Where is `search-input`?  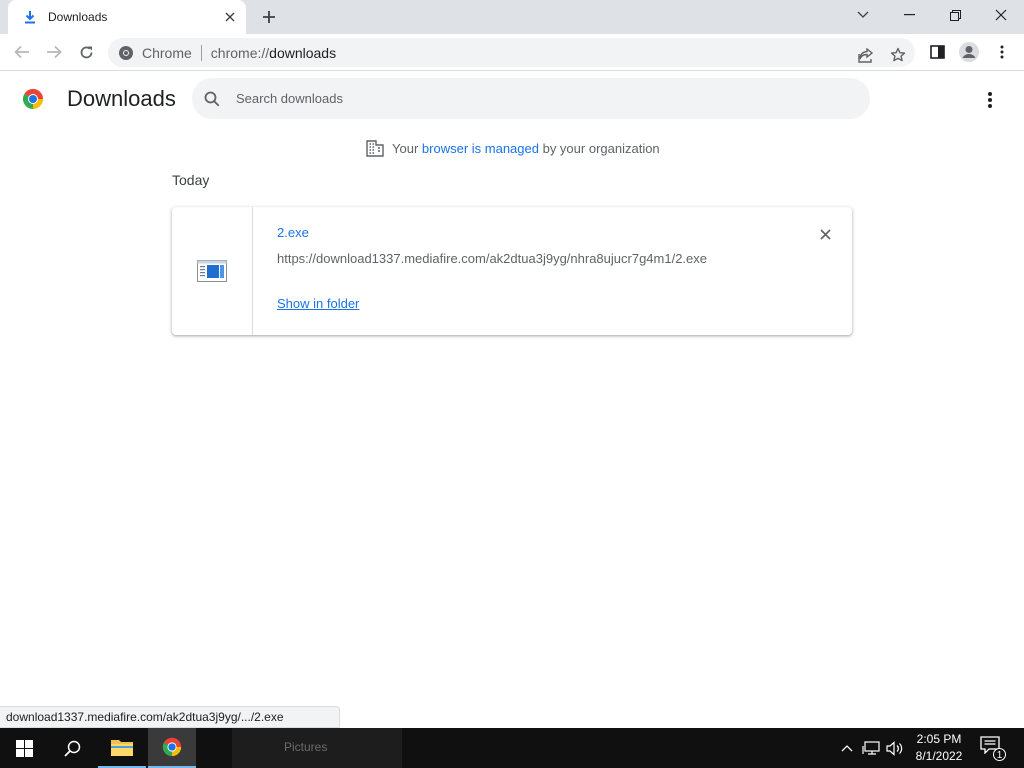 search-input is located at coordinates (526, 98).